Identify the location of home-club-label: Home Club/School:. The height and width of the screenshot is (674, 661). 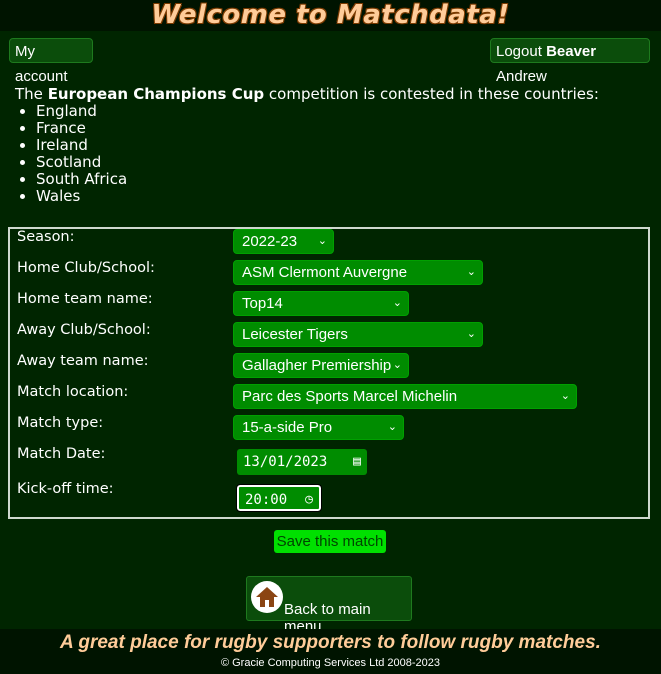
(86, 268).